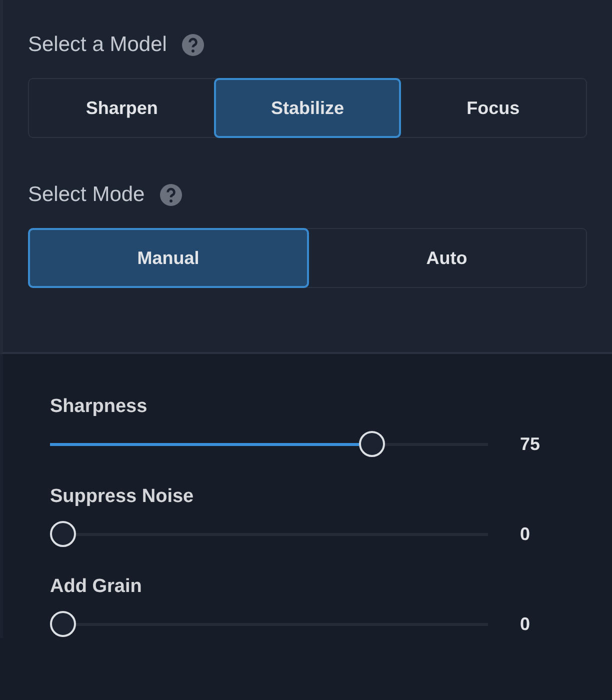  Describe the element at coordinates (308, 108) in the screenshot. I see `segment-button: Stabilize` at that location.